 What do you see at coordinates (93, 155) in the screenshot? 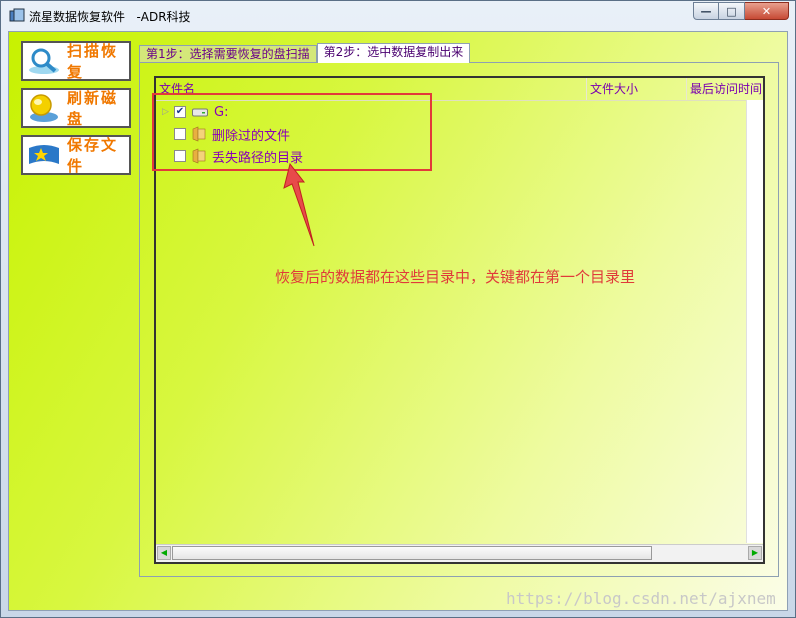
I see `save-file-label: 保存文件` at bounding box center [93, 155].